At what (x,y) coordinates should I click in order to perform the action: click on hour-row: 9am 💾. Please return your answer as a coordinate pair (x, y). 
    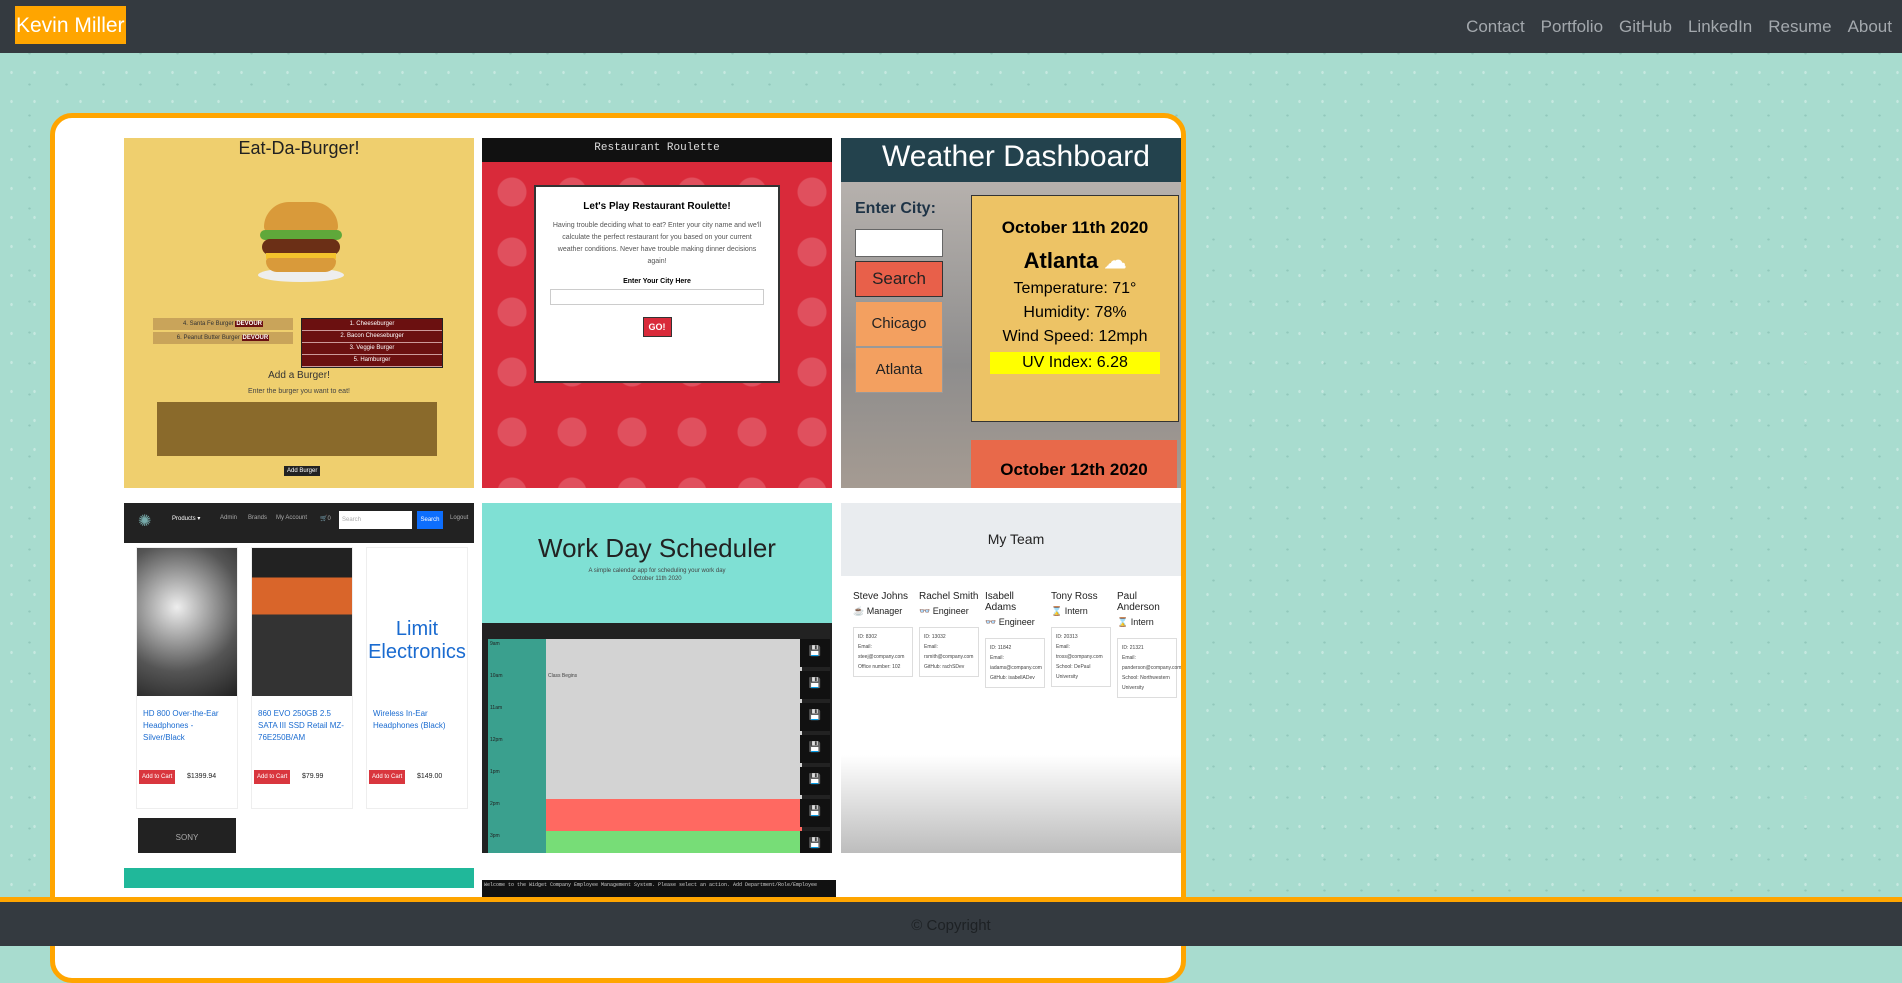
    Looking at the image, I should click on (659, 655).